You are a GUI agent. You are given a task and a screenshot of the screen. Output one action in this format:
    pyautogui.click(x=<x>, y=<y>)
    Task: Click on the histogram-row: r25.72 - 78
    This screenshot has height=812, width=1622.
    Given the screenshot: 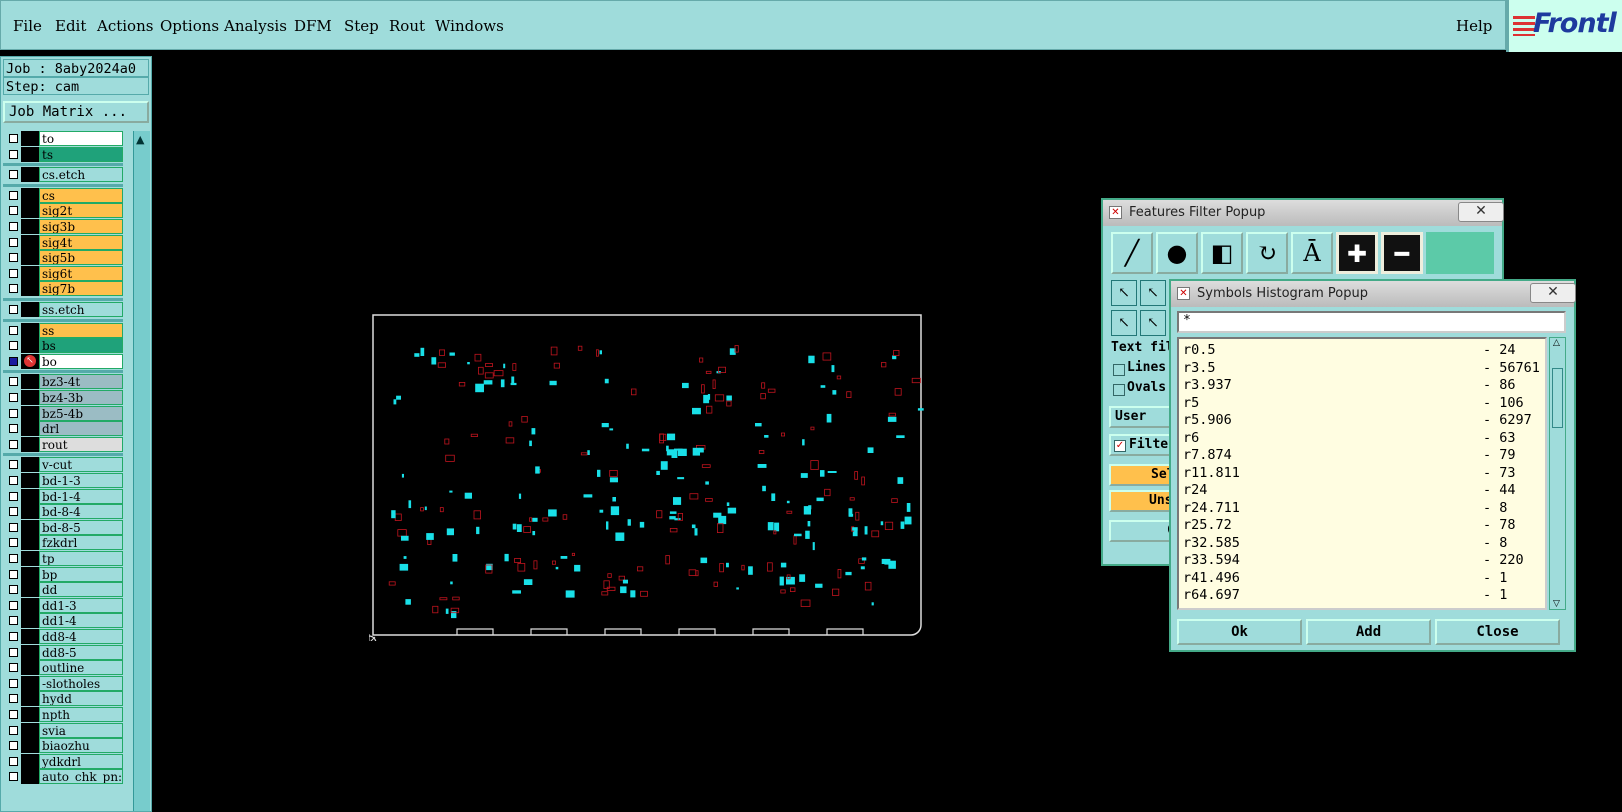 What is the action you would take?
    pyautogui.click(x=1363, y=525)
    